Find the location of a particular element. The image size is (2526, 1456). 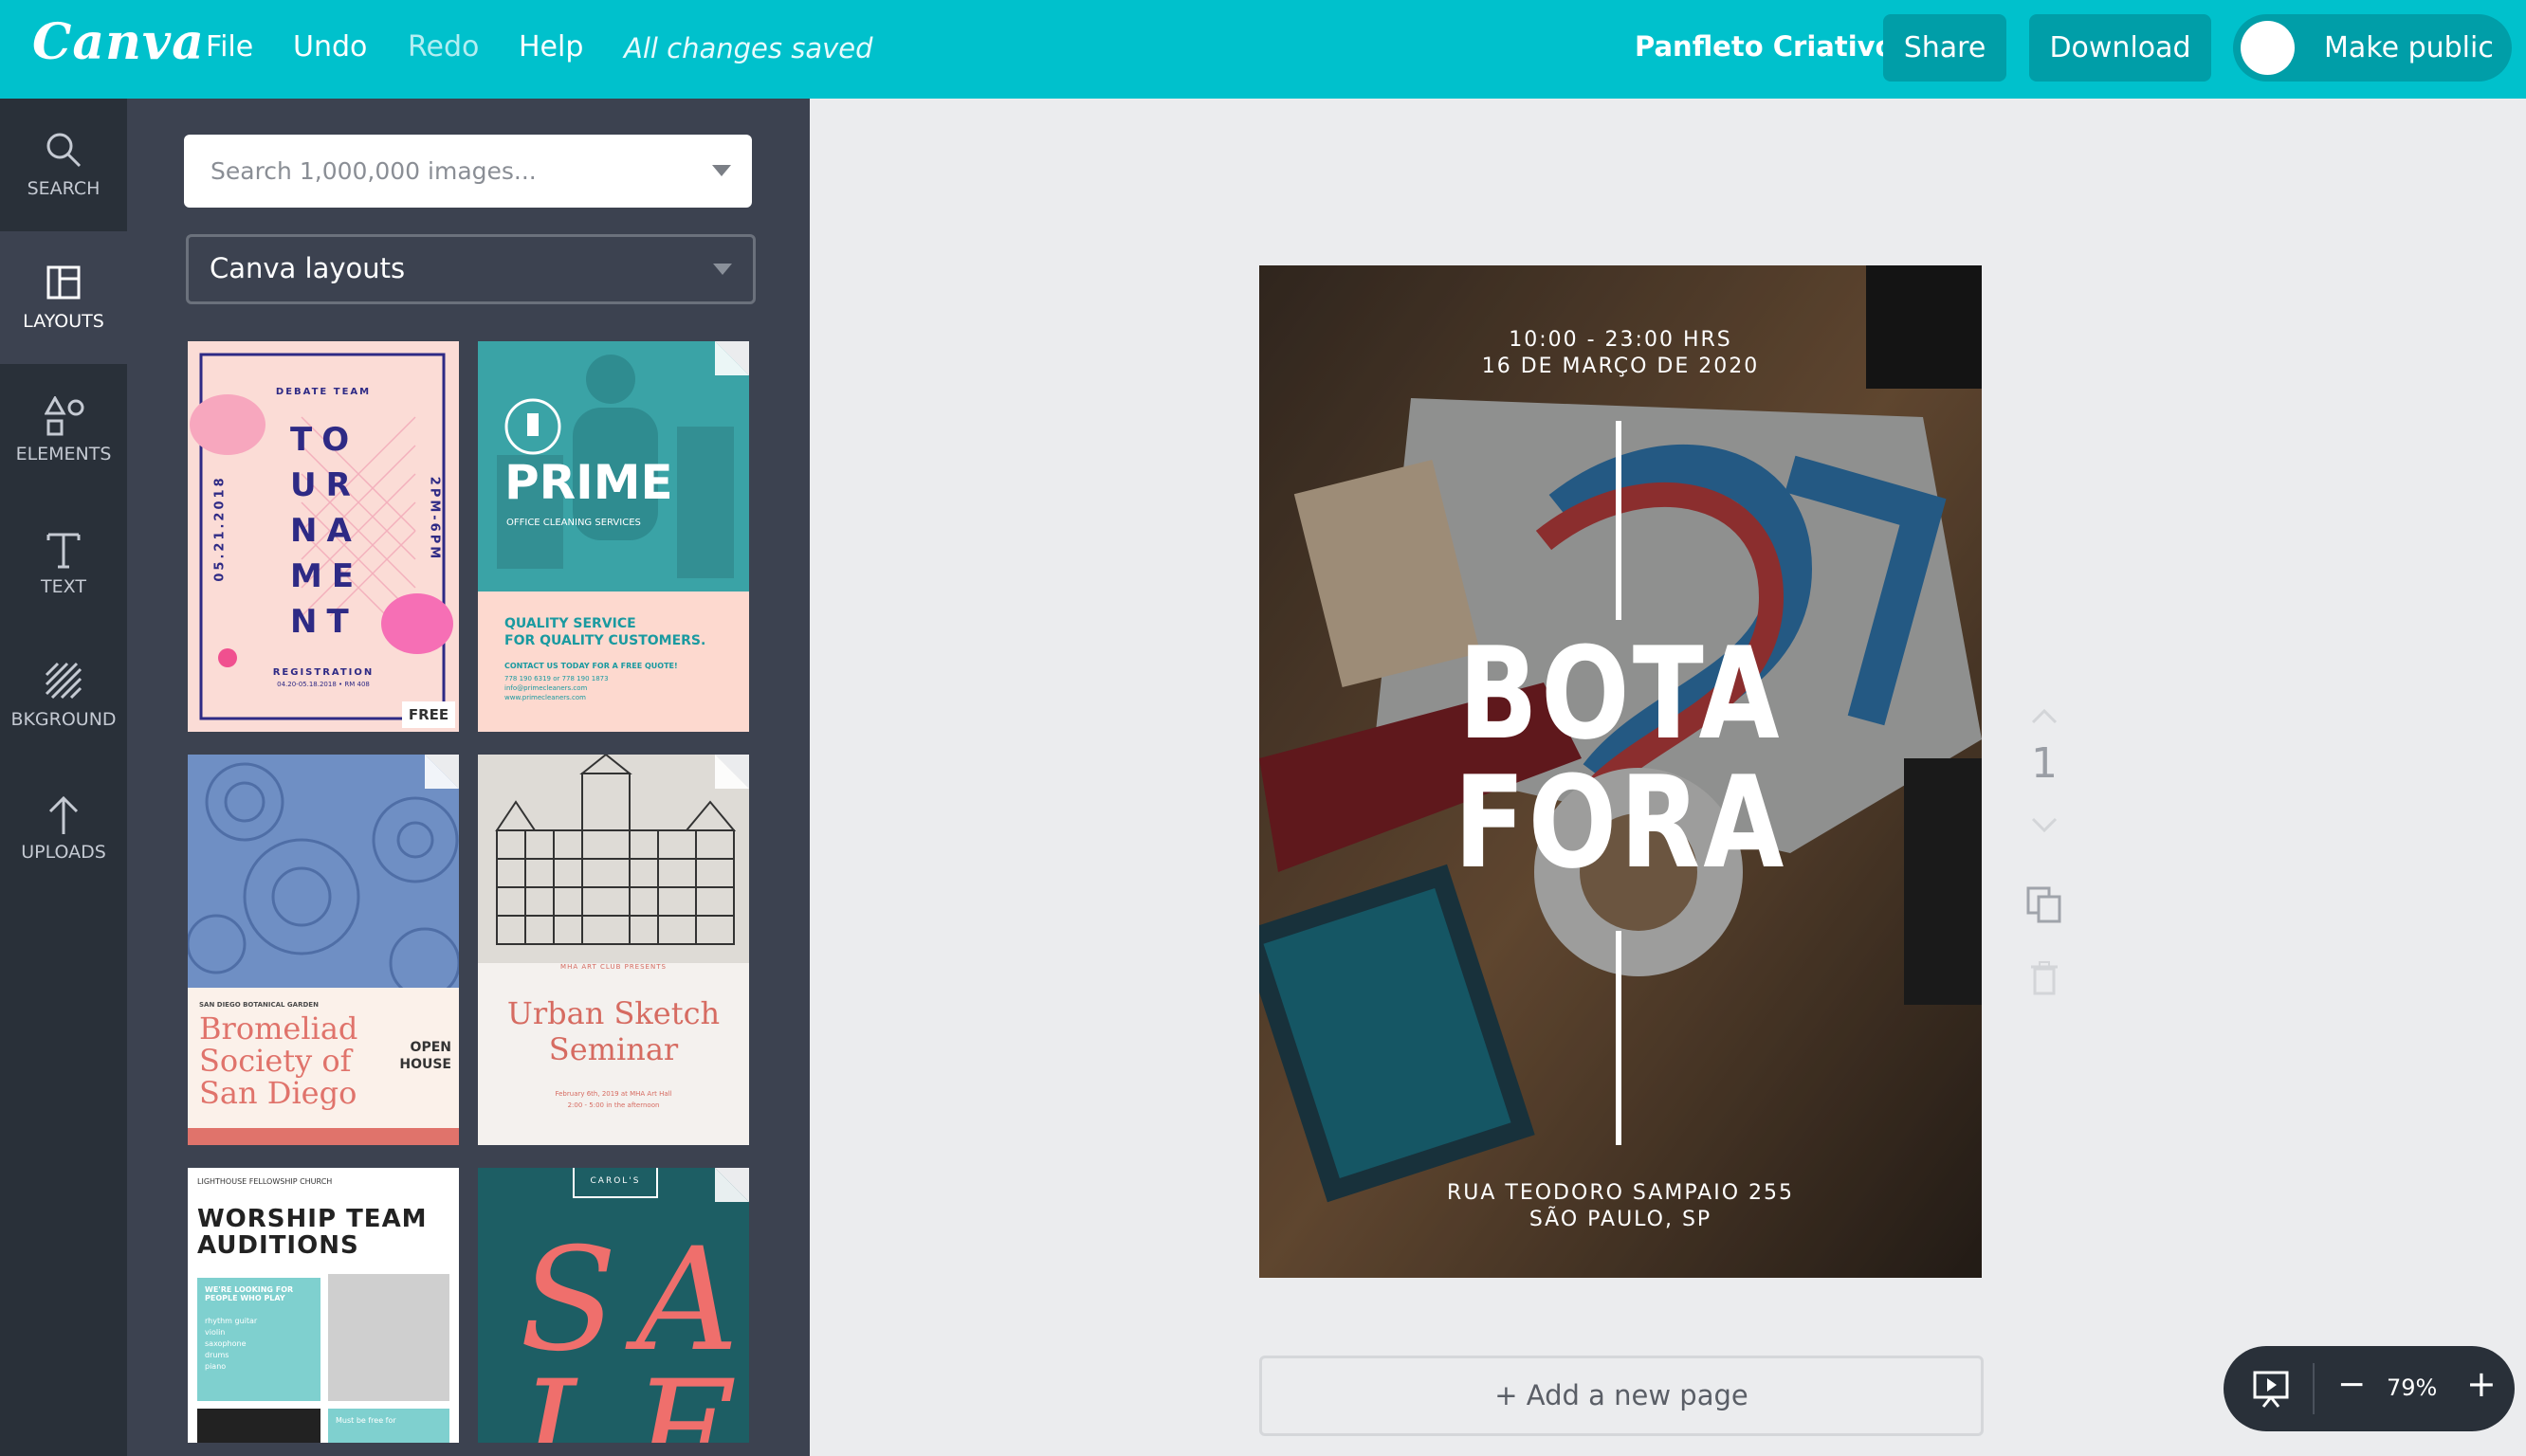

delete-page-icon is located at coordinates (2044, 980).